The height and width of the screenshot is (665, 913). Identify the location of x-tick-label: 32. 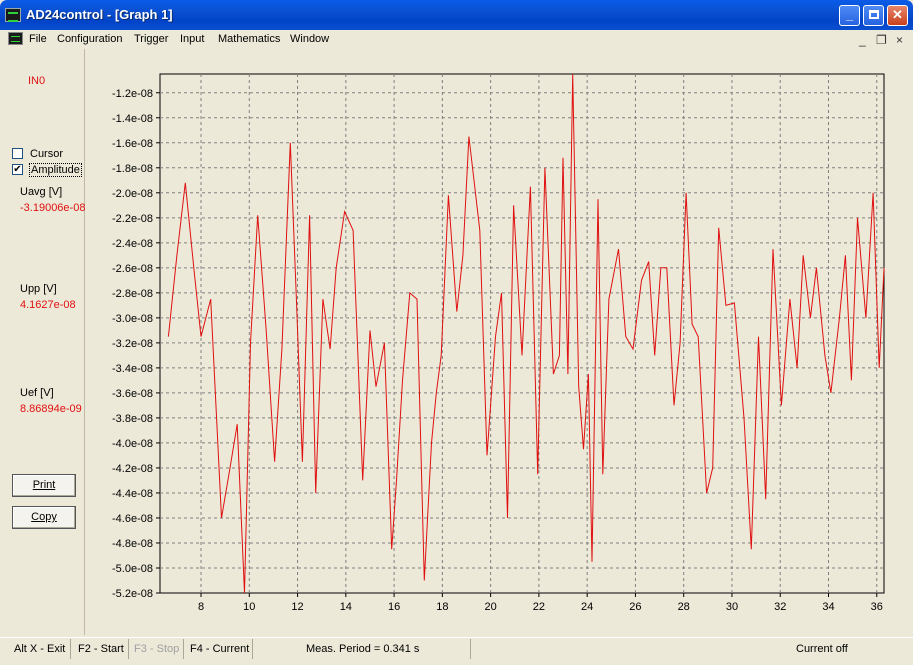
(780, 607).